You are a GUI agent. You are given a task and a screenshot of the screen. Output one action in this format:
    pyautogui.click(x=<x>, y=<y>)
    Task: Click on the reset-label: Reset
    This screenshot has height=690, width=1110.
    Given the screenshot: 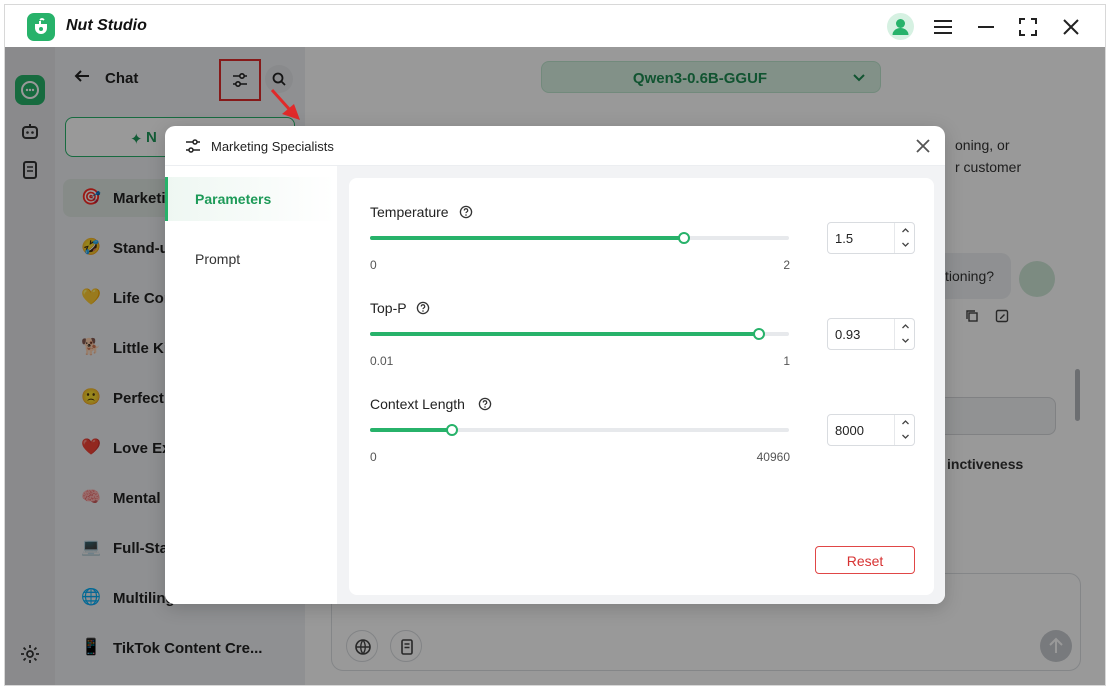 What is the action you would take?
    pyautogui.click(x=865, y=561)
    